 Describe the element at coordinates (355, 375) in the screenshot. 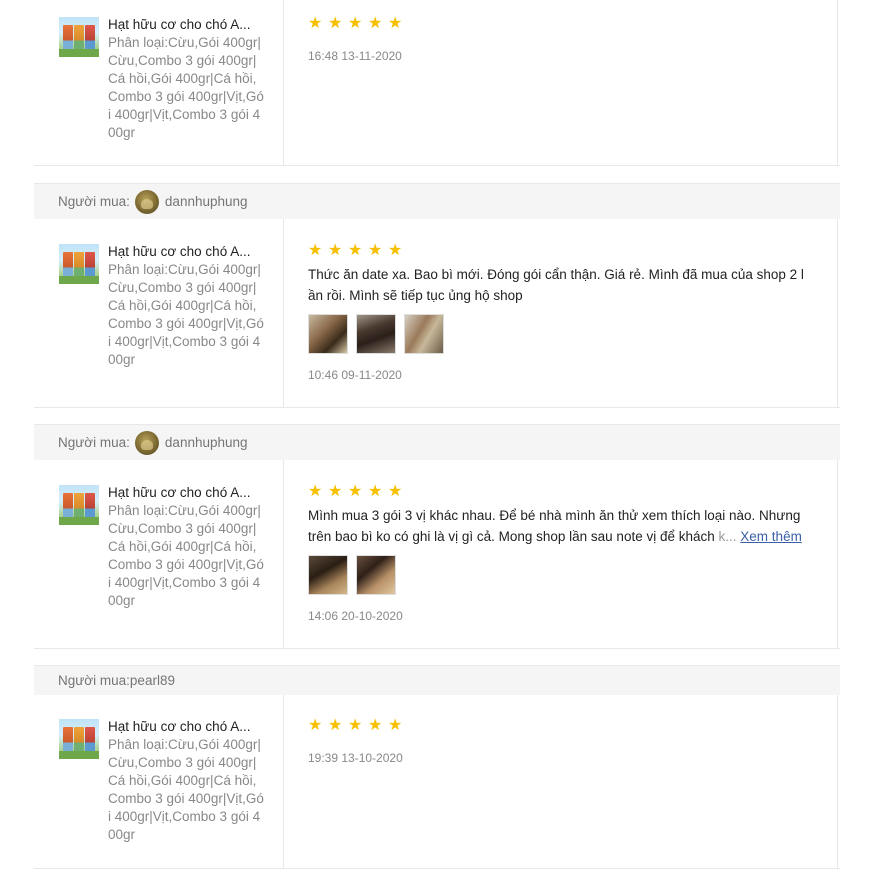

I see `review-timestamp: 10:46 09-11-2020` at that location.